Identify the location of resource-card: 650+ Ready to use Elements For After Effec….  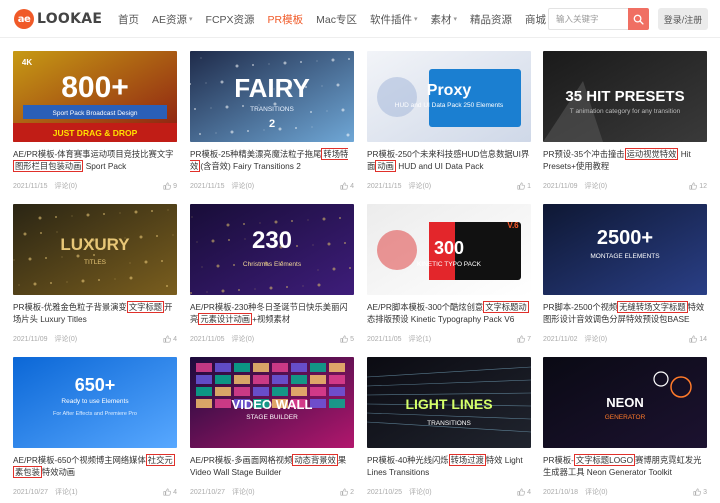
(95, 427).